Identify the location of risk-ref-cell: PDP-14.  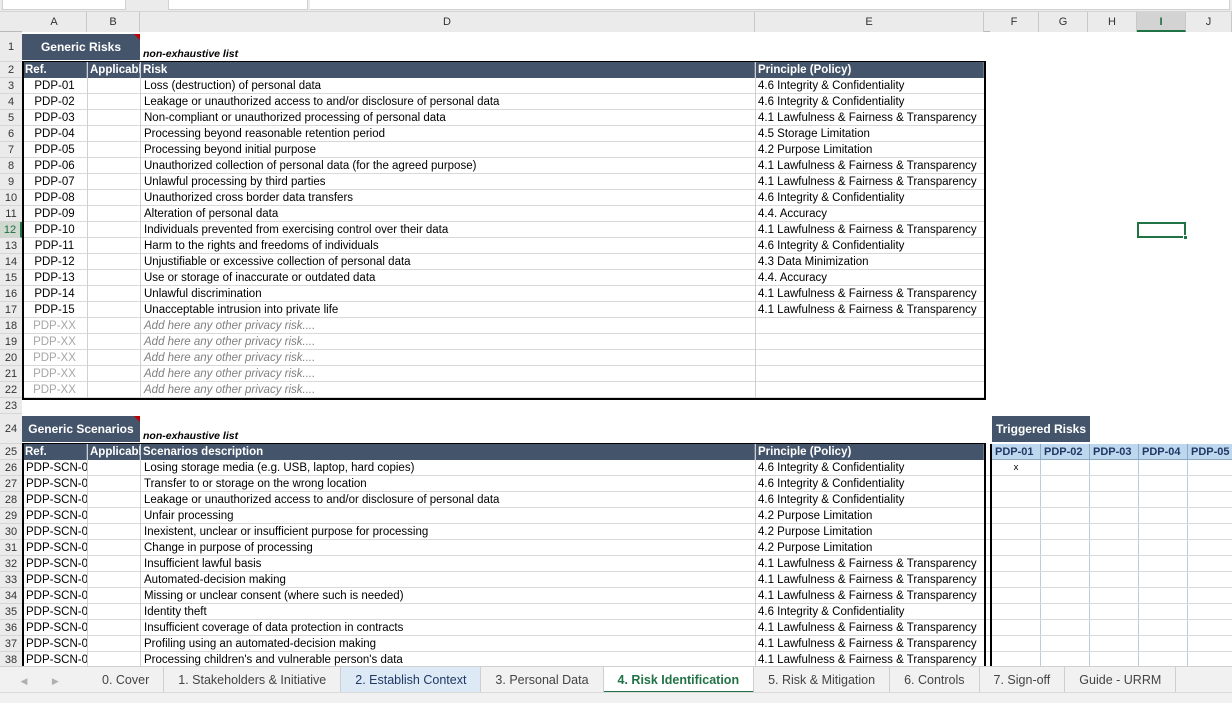
(54, 294).